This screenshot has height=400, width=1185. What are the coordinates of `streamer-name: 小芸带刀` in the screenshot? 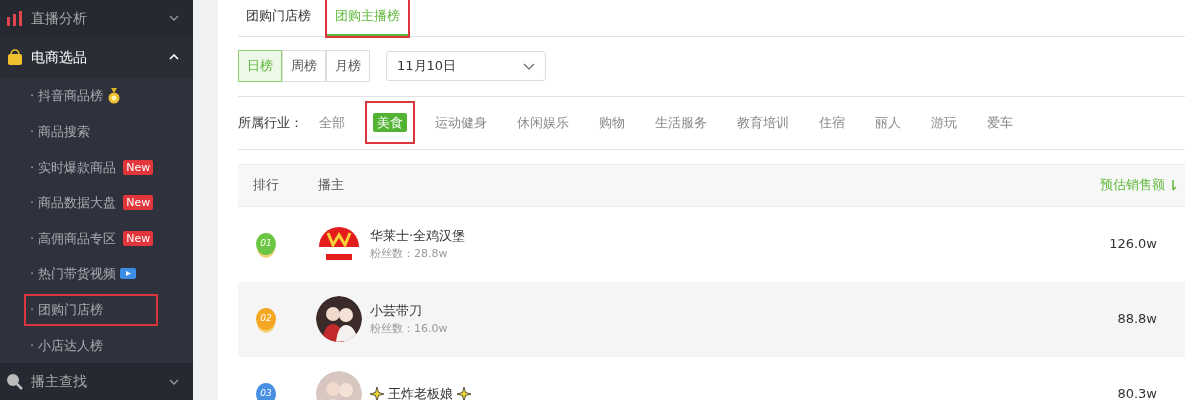 It's located at (396, 311).